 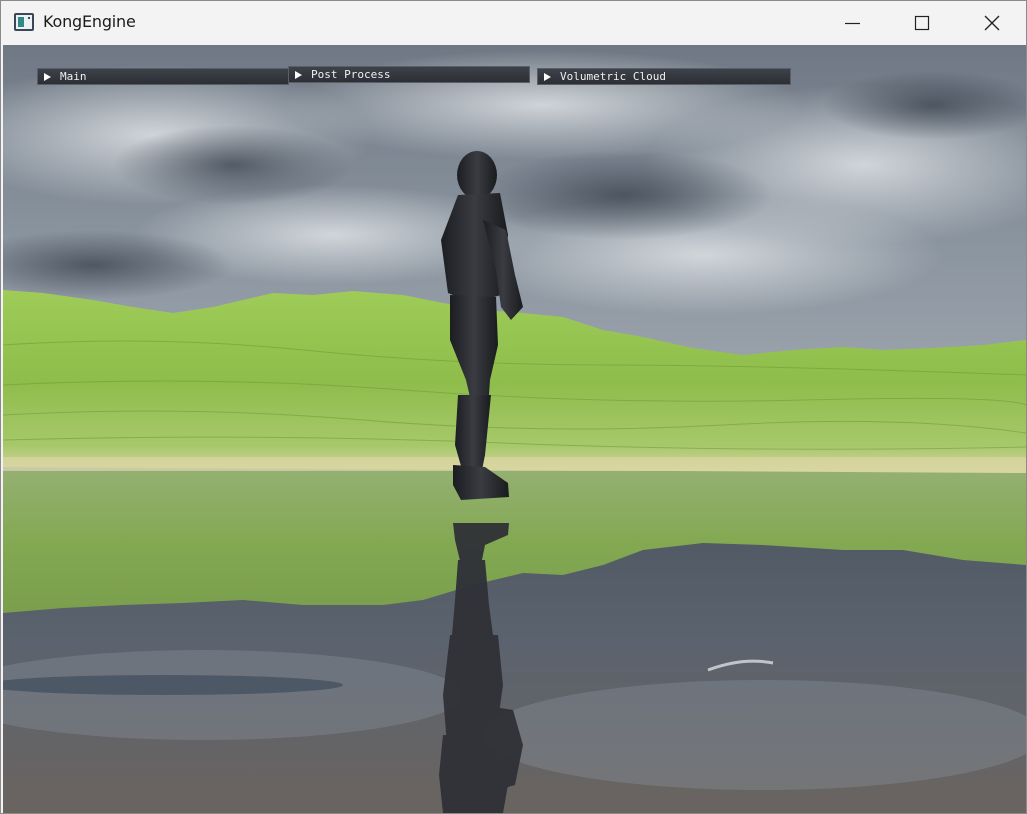 What do you see at coordinates (613, 76) in the screenshot?
I see `panel-volumetric-cloud-label: Volumetric Cloud` at bounding box center [613, 76].